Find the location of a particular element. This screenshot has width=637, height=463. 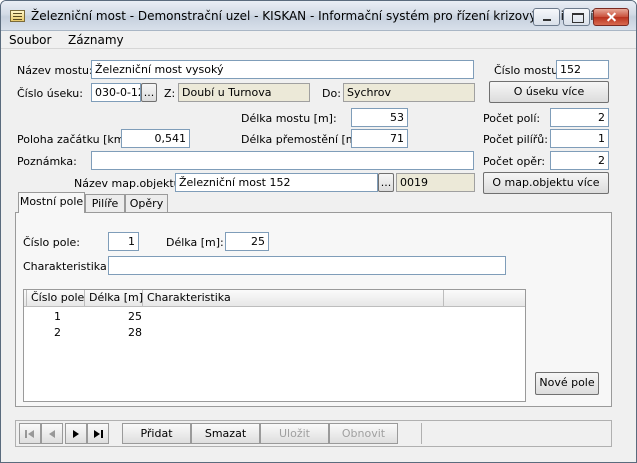

pocet-oper-input: 2 is located at coordinates (579, 160).